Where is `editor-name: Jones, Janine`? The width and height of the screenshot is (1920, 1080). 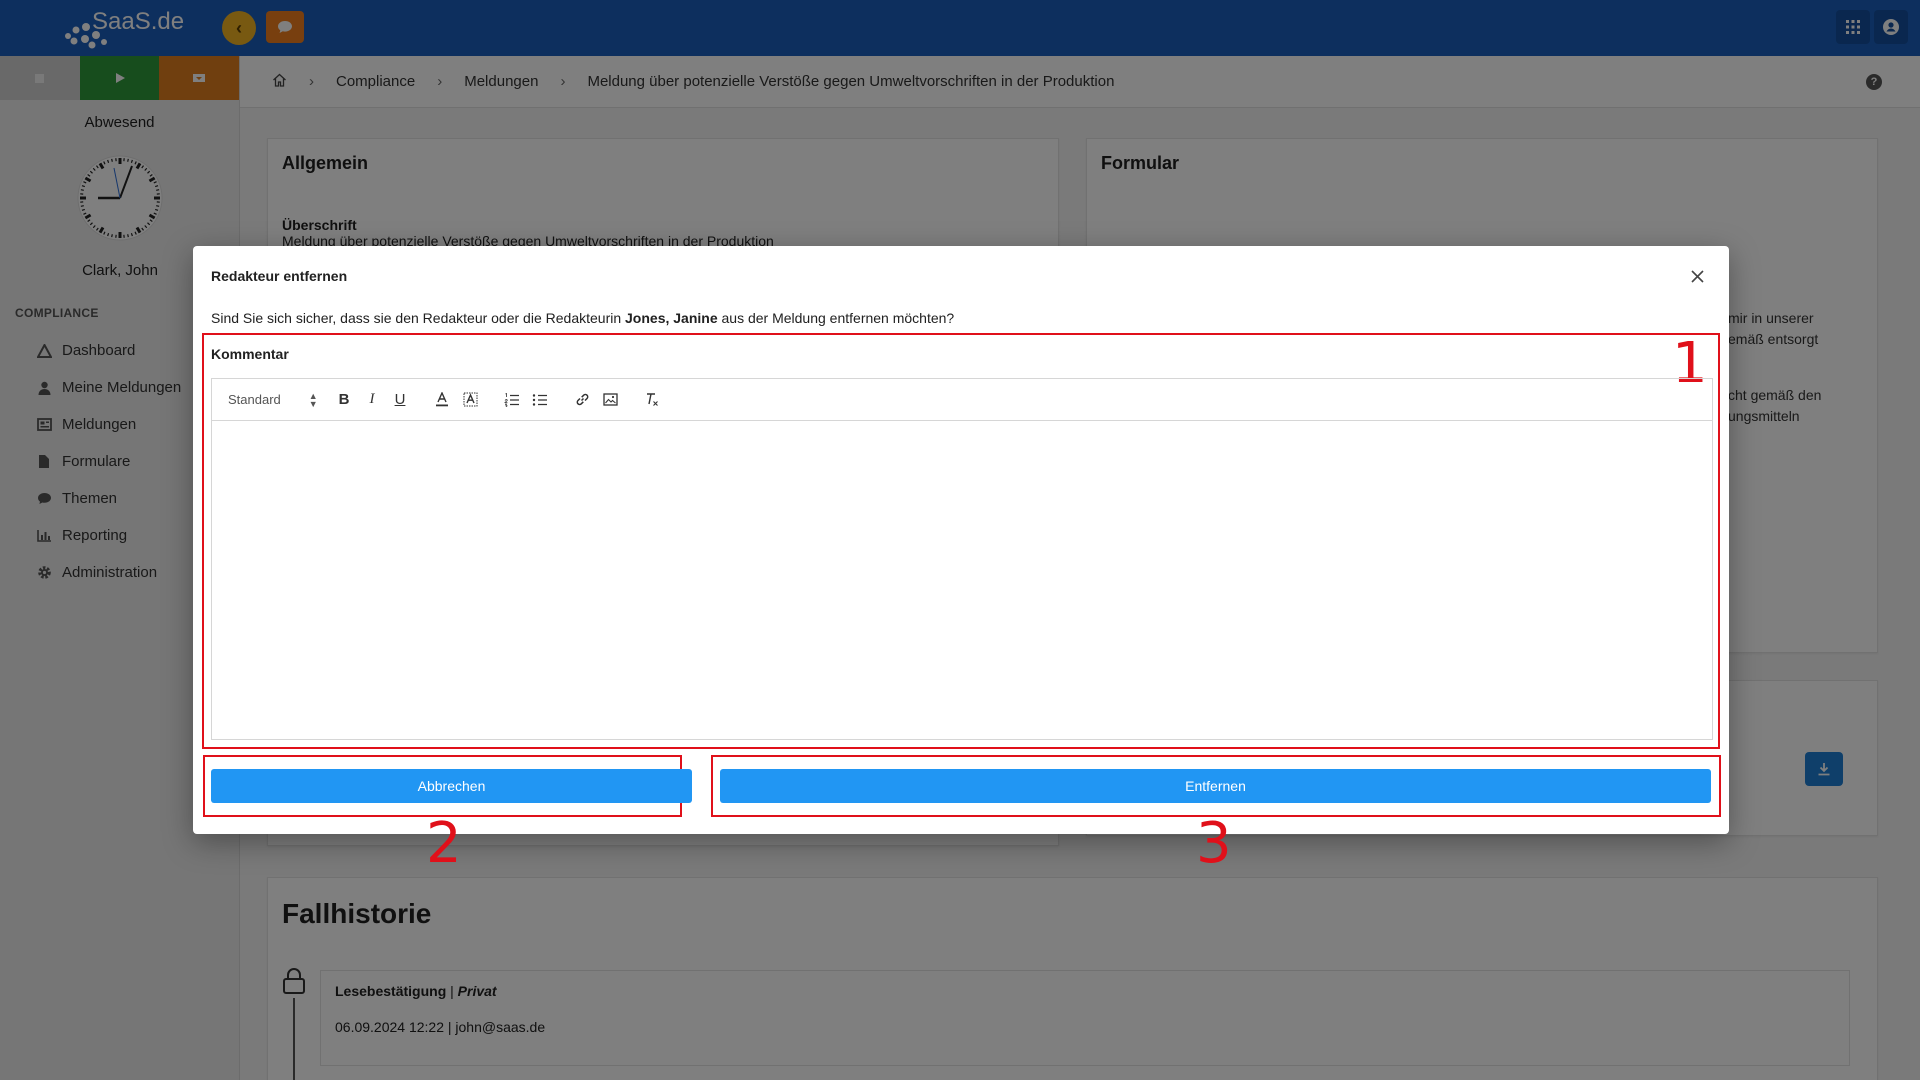
editor-name: Jones, Janine is located at coordinates (671, 318).